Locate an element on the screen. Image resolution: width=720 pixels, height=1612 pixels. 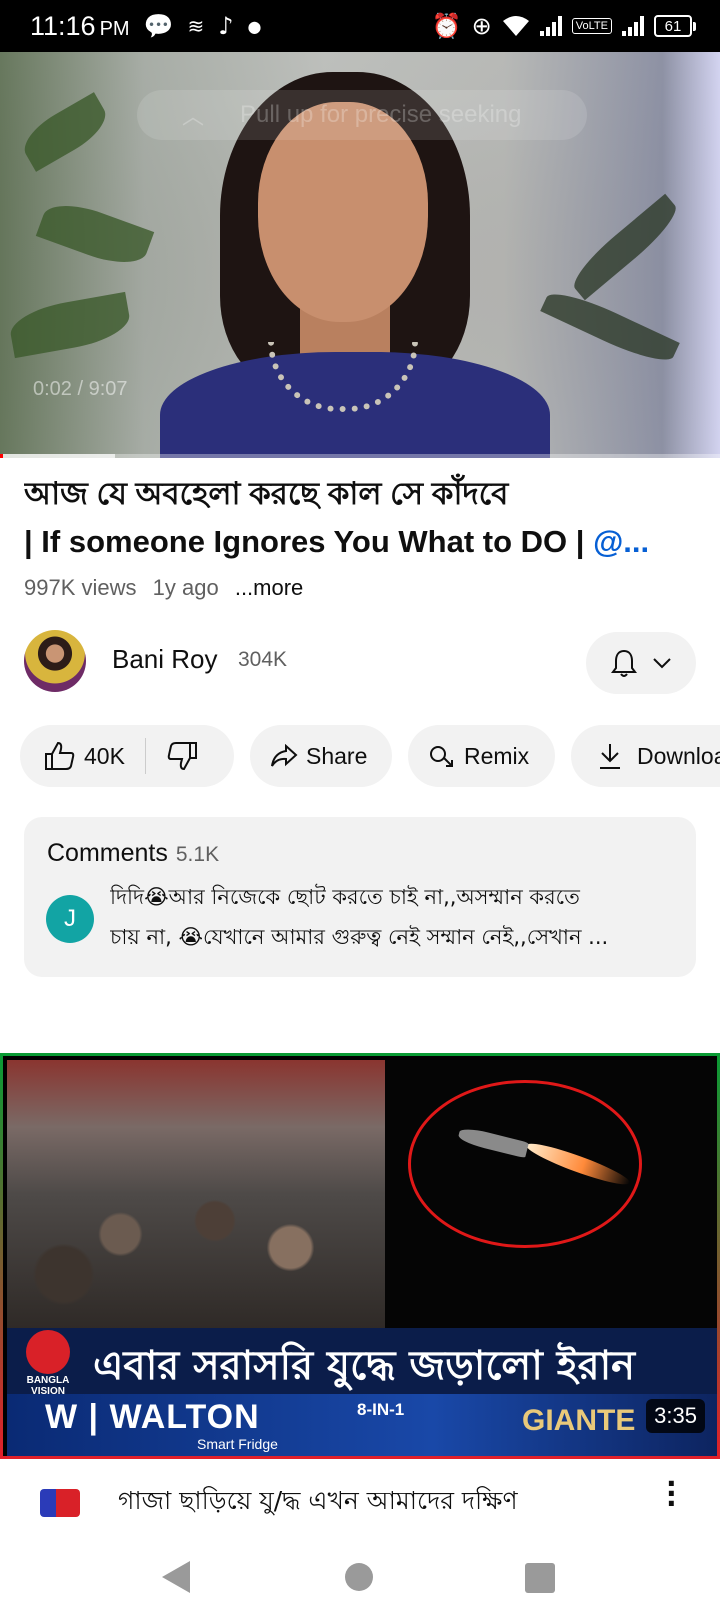
wifi-icon is located at coordinates (515, 26).